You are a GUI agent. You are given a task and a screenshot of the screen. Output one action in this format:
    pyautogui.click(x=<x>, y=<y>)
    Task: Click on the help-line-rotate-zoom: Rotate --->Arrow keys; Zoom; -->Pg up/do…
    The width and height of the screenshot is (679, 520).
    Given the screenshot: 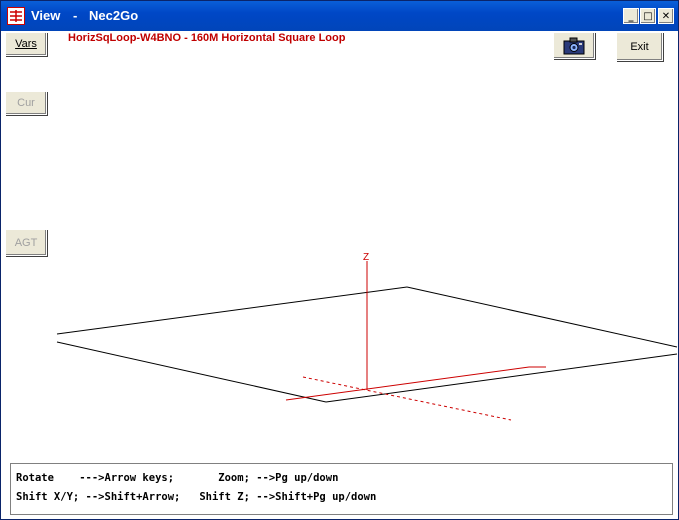 What is the action you would take?
    pyautogui.click(x=177, y=478)
    